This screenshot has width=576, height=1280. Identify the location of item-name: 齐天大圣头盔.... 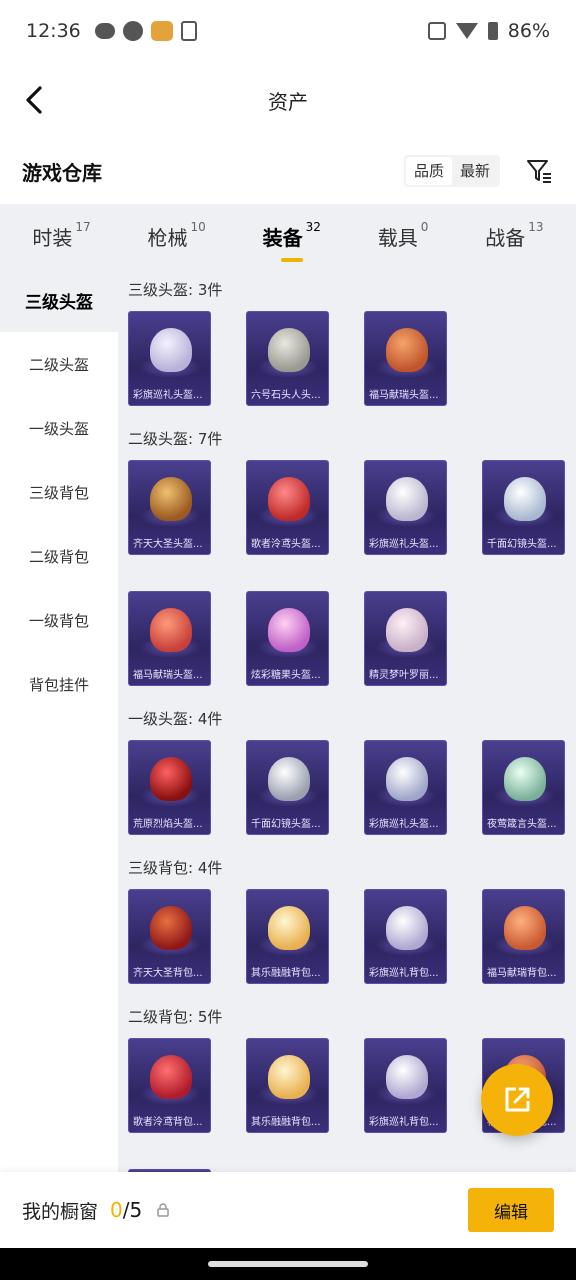
(168, 544).